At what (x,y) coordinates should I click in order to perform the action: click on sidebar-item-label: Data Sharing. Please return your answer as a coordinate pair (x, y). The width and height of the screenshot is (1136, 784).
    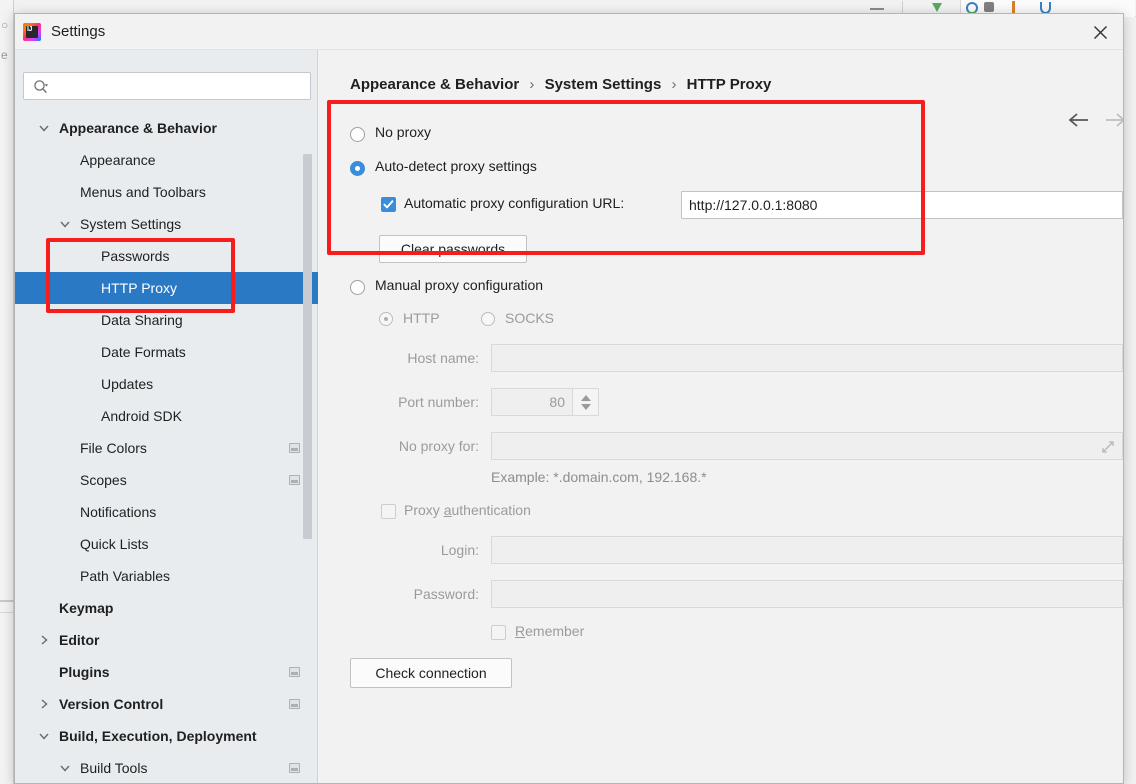
    Looking at the image, I should click on (142, 320).